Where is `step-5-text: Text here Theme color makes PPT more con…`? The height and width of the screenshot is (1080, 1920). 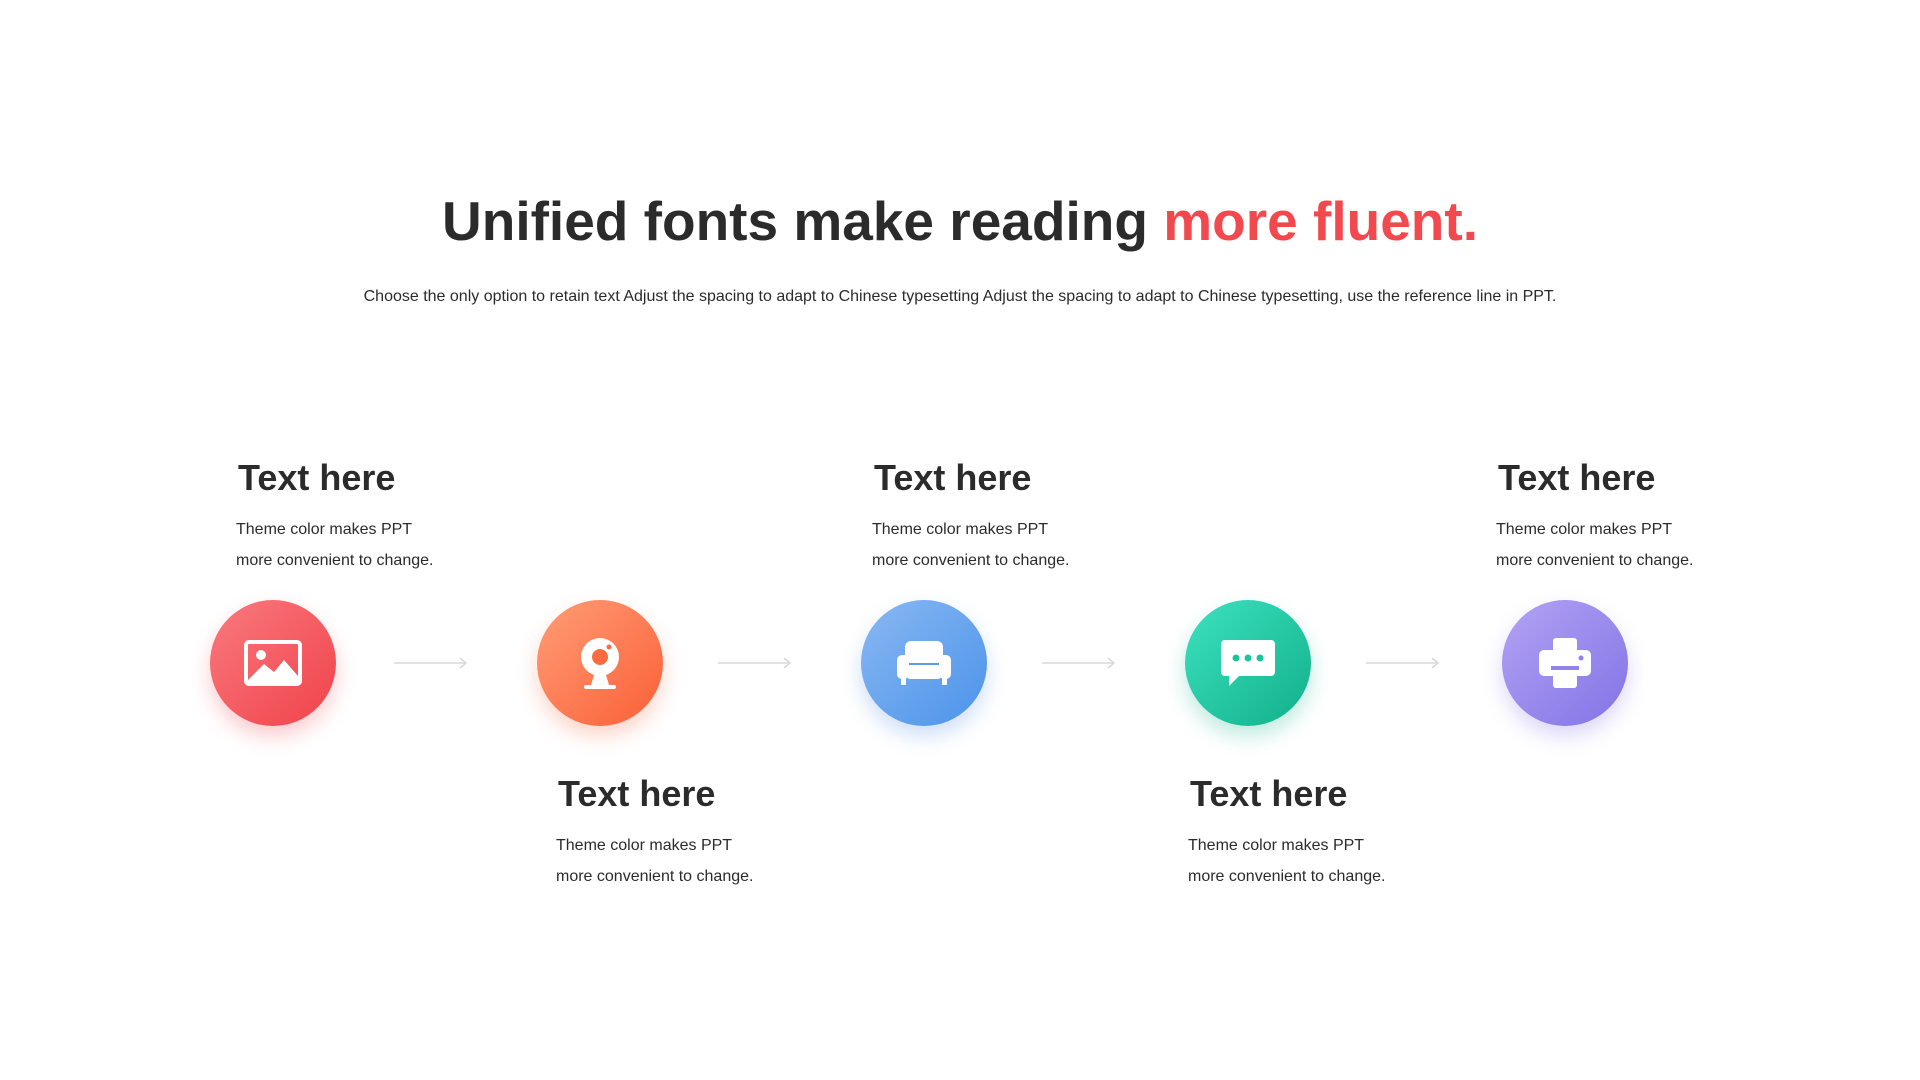
step-5-text: Text here Theme color makes PPT more con… is located at coordinates (1636, 516).